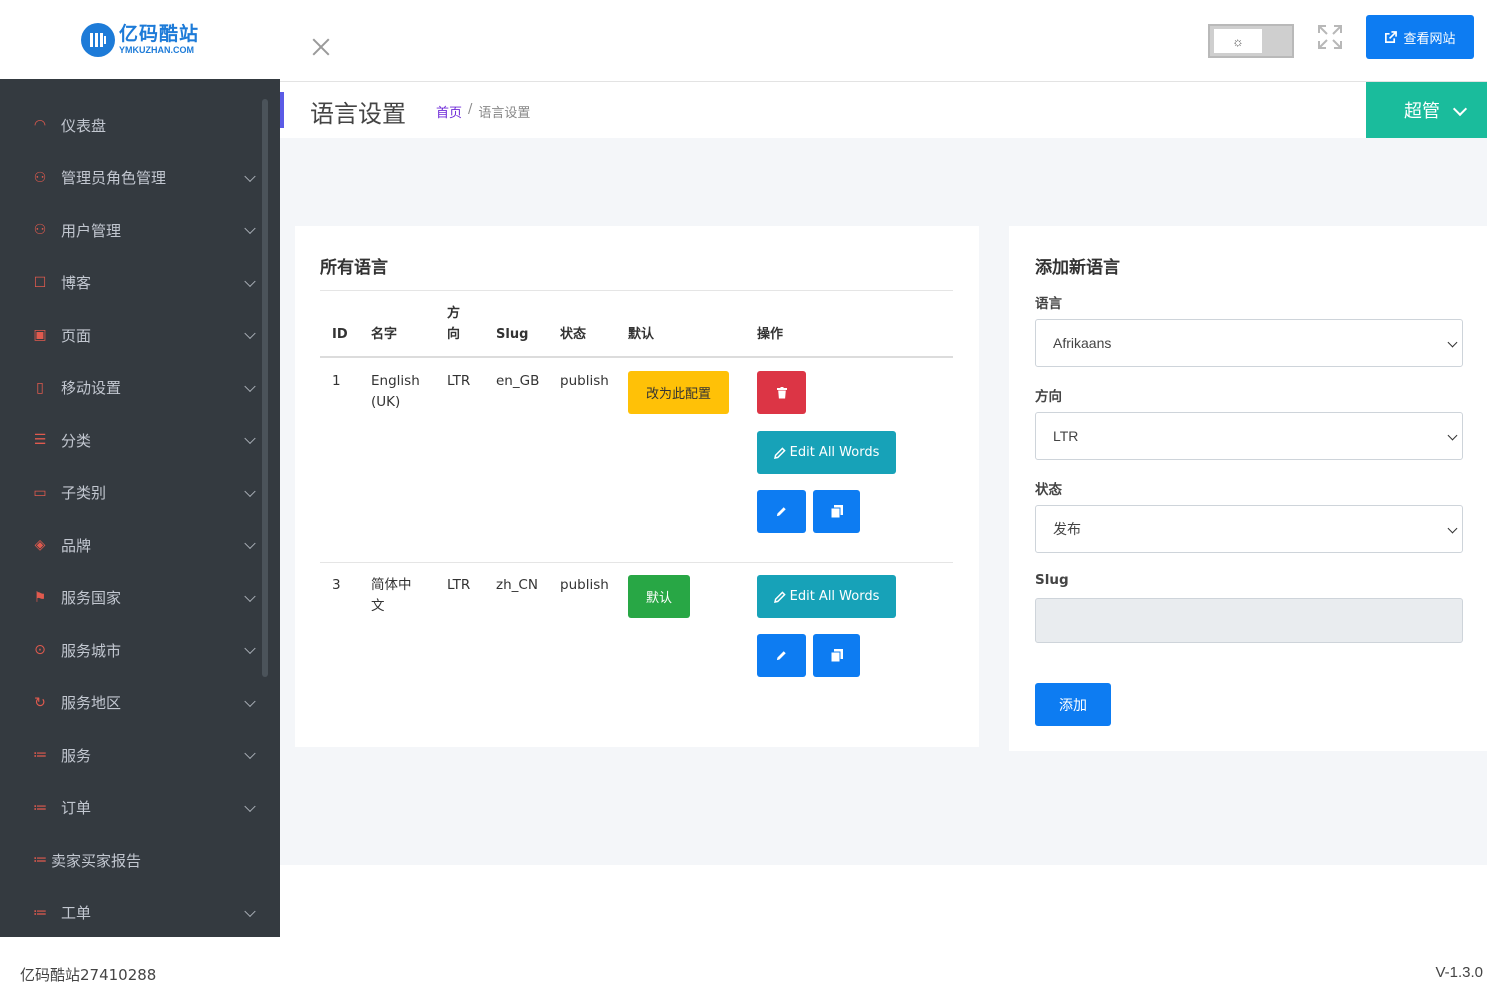  Describe the element at coordinates (135, 598) in the screenshot. I see `sidebar-item: ⚑ 服务国家` at that location.